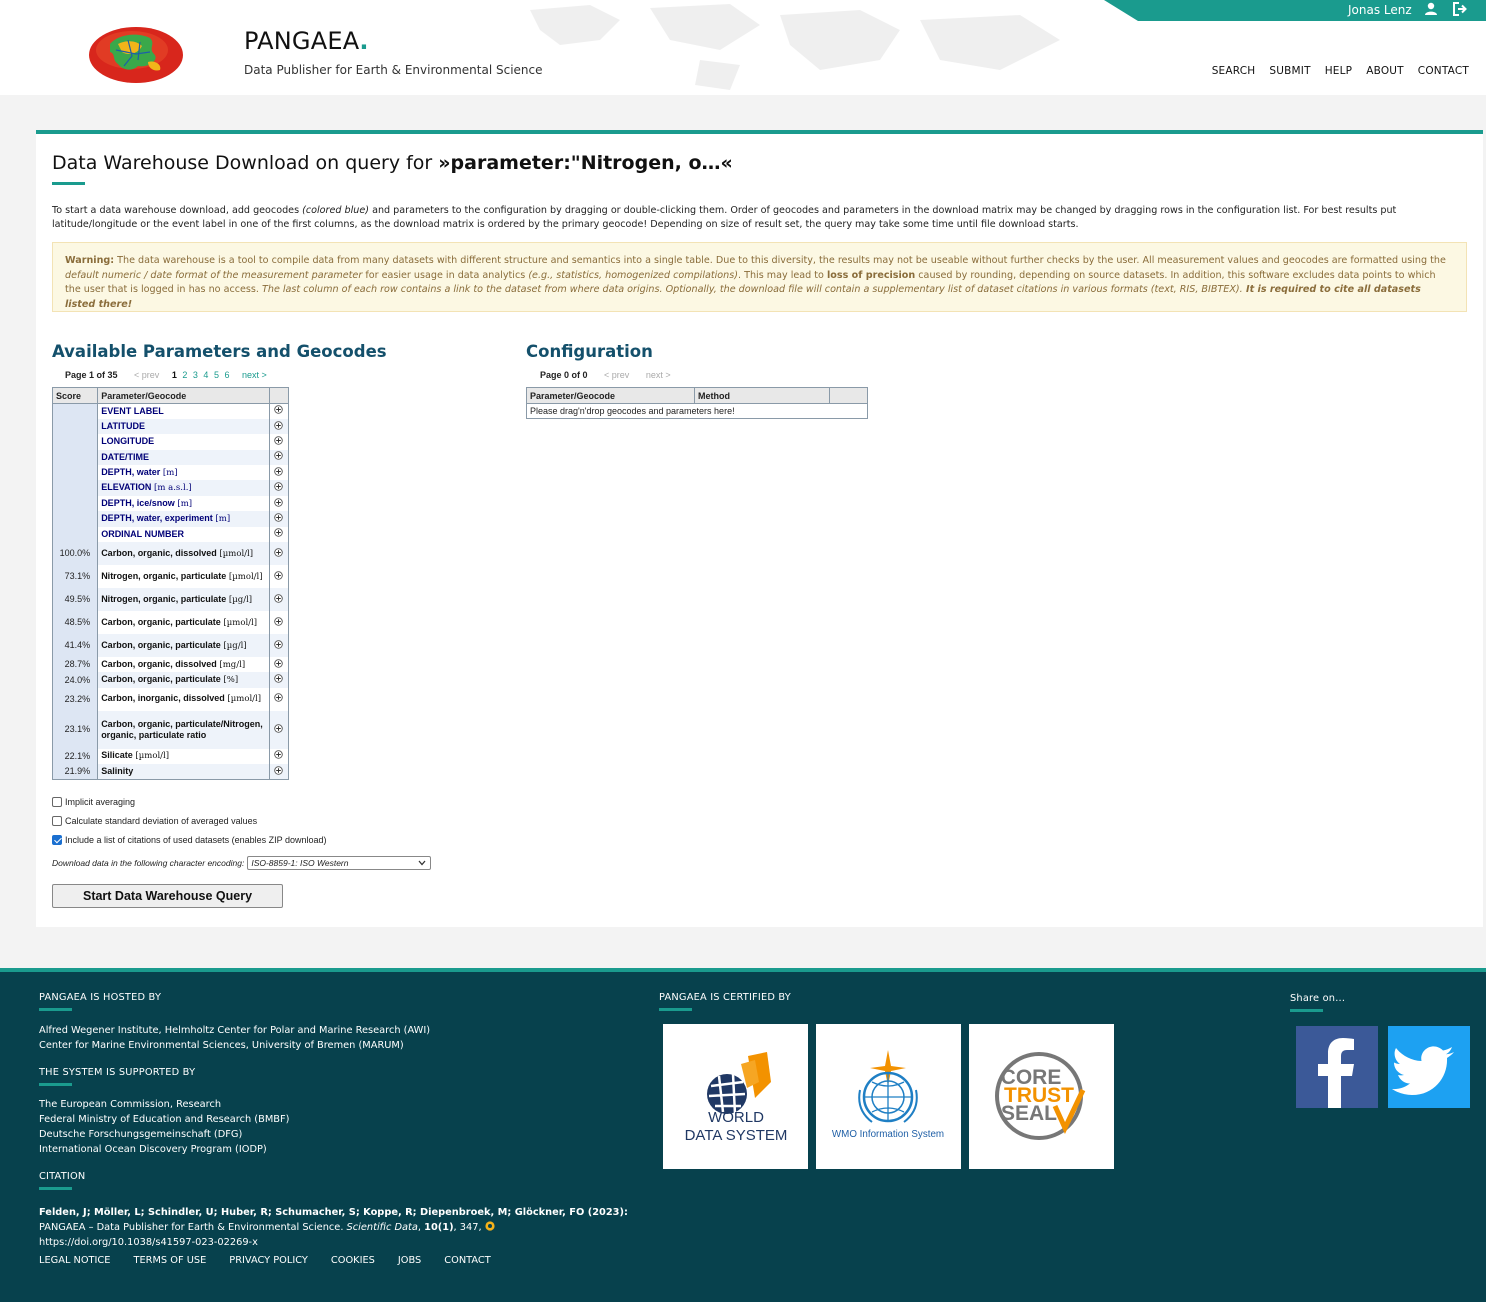 This screenshot has width=1486, height=1302. I want to click on terms-of-use-link: TERMS OF USE, so click(169, 1260).